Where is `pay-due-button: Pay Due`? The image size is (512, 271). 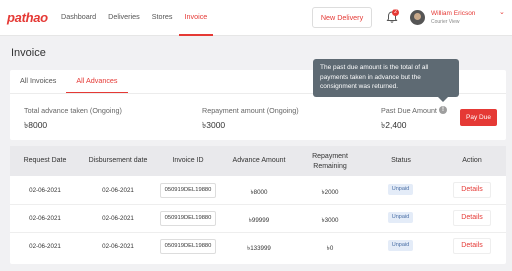
pay-due-button: Pay Due is located at coordinates (478, 117).